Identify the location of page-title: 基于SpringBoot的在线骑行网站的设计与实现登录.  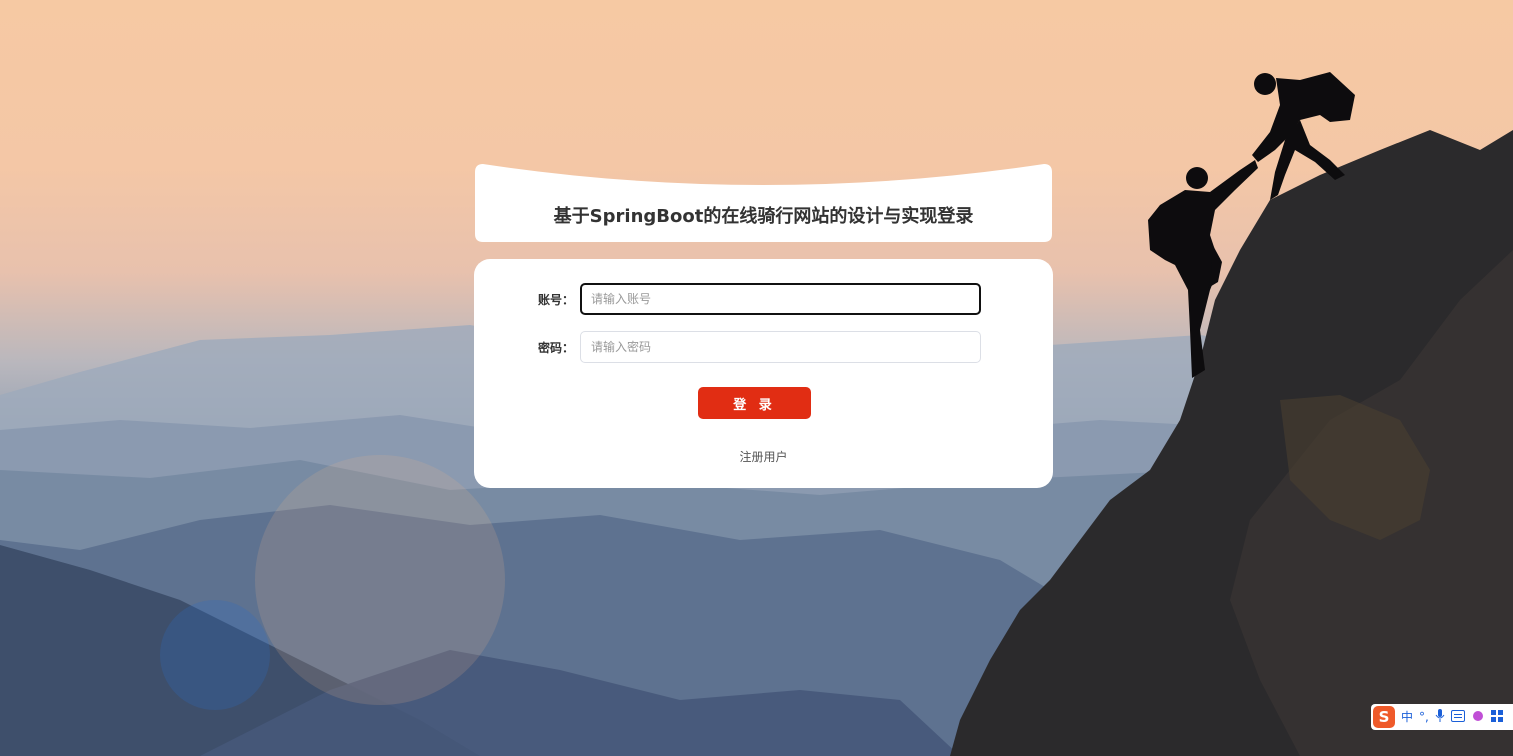
(763, 216).